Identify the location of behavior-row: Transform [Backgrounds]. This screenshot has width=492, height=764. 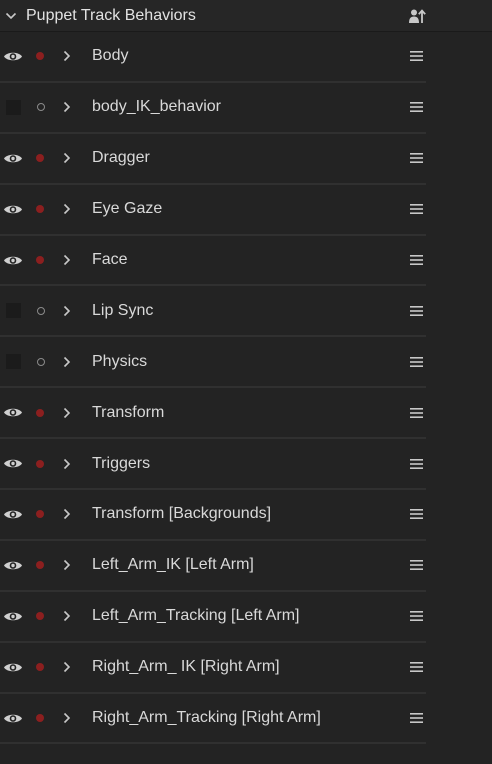
(213, 515).